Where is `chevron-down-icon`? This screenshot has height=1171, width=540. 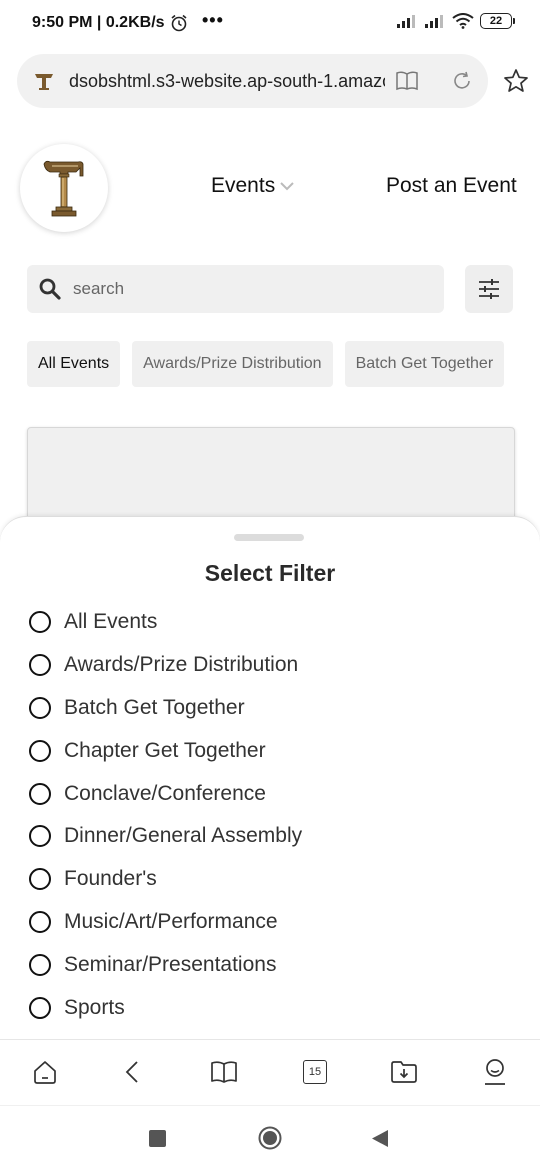
chevron-down-icon is located at coordinates (287, 186).